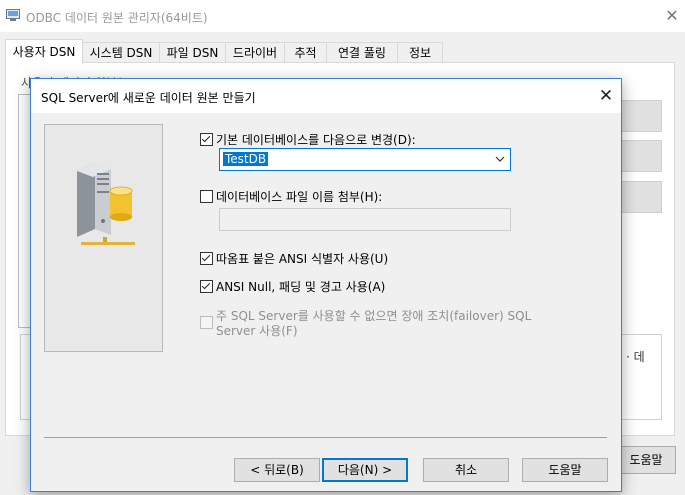  I want to click on tab-file-dsn: 파일 DSN, so click(192, 52).